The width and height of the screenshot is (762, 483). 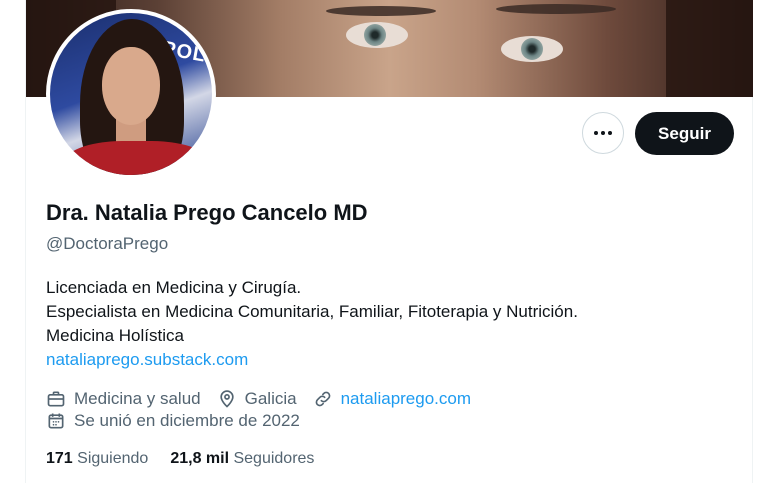 What do you see at coordinates (757, 241) in the screenshot?
I see `right-column-background` at bounding box center [757, 241].